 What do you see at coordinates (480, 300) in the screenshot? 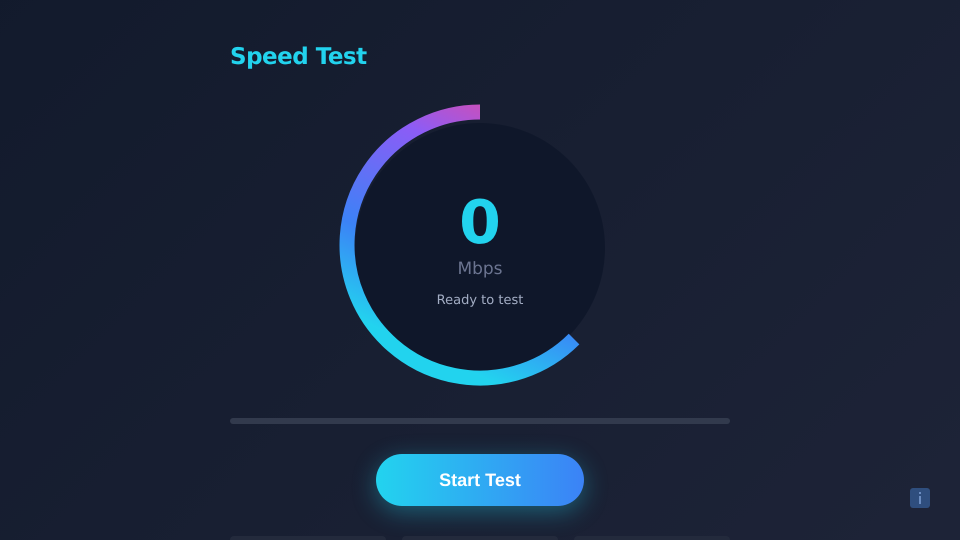
I see `status-text: Ready to test` at bounding box center [480, 300].